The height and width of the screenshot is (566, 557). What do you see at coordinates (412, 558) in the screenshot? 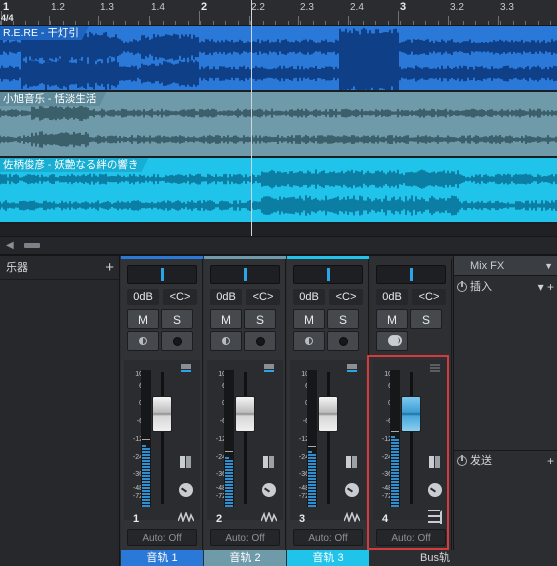
I see `bus-strip-name: Bus轨` at bounding box center [412, 558].